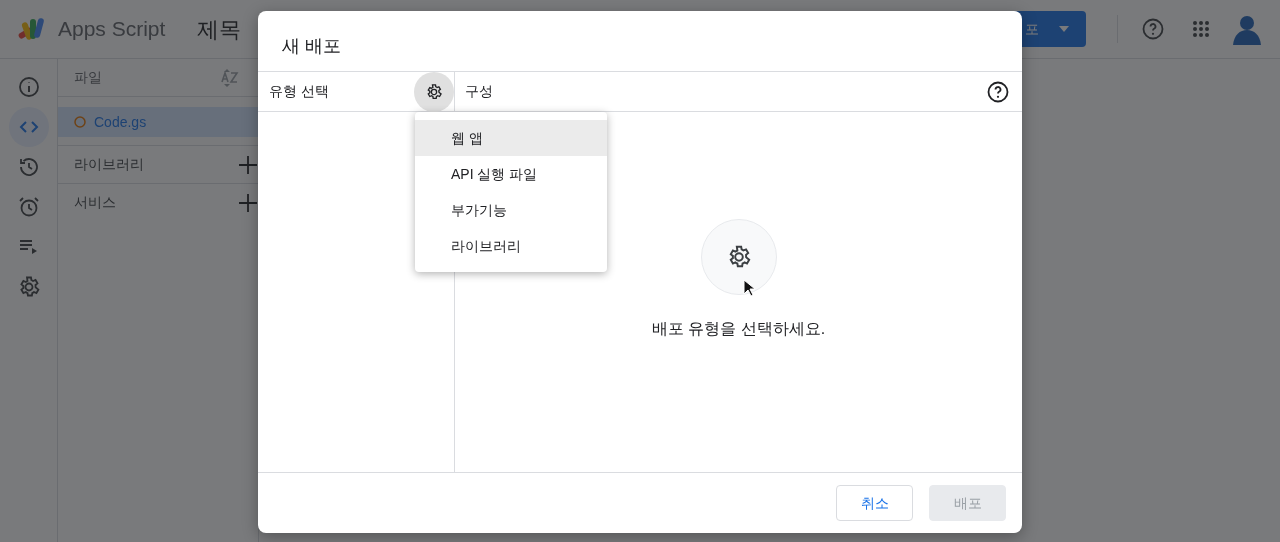  What do you see at coordinates (998, 91) in the screenshot?
I see `help-icon` at bounding box center [998, 91].